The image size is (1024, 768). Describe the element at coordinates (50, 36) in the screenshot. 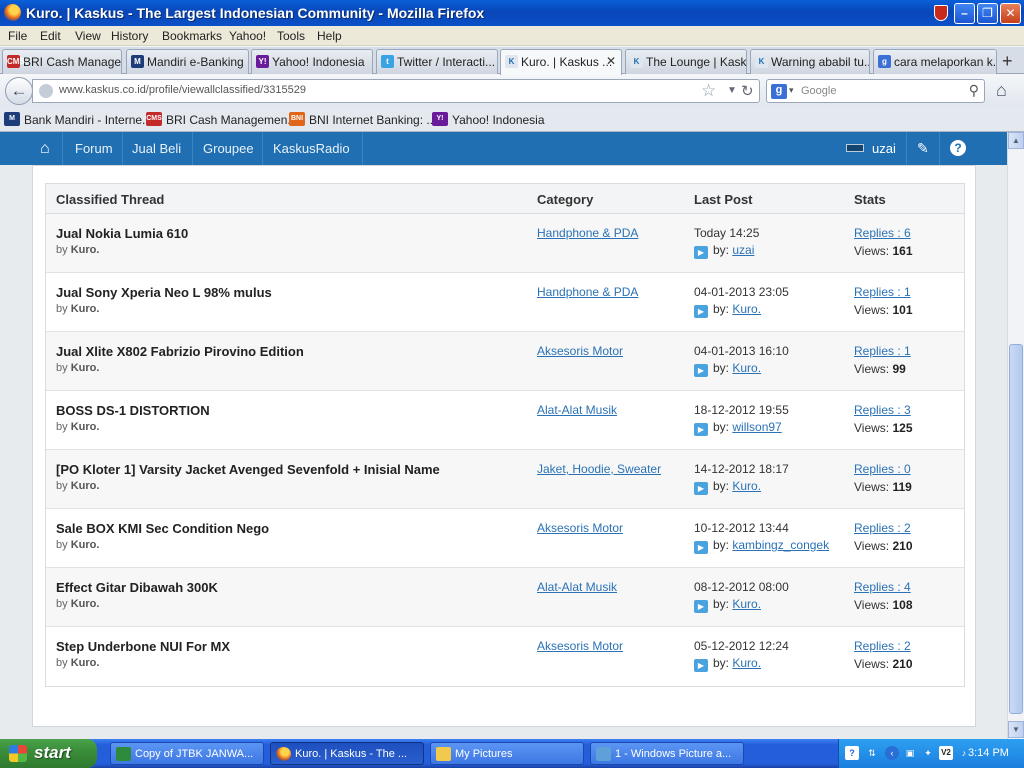

I see `menu-edit: Edit` at that location.